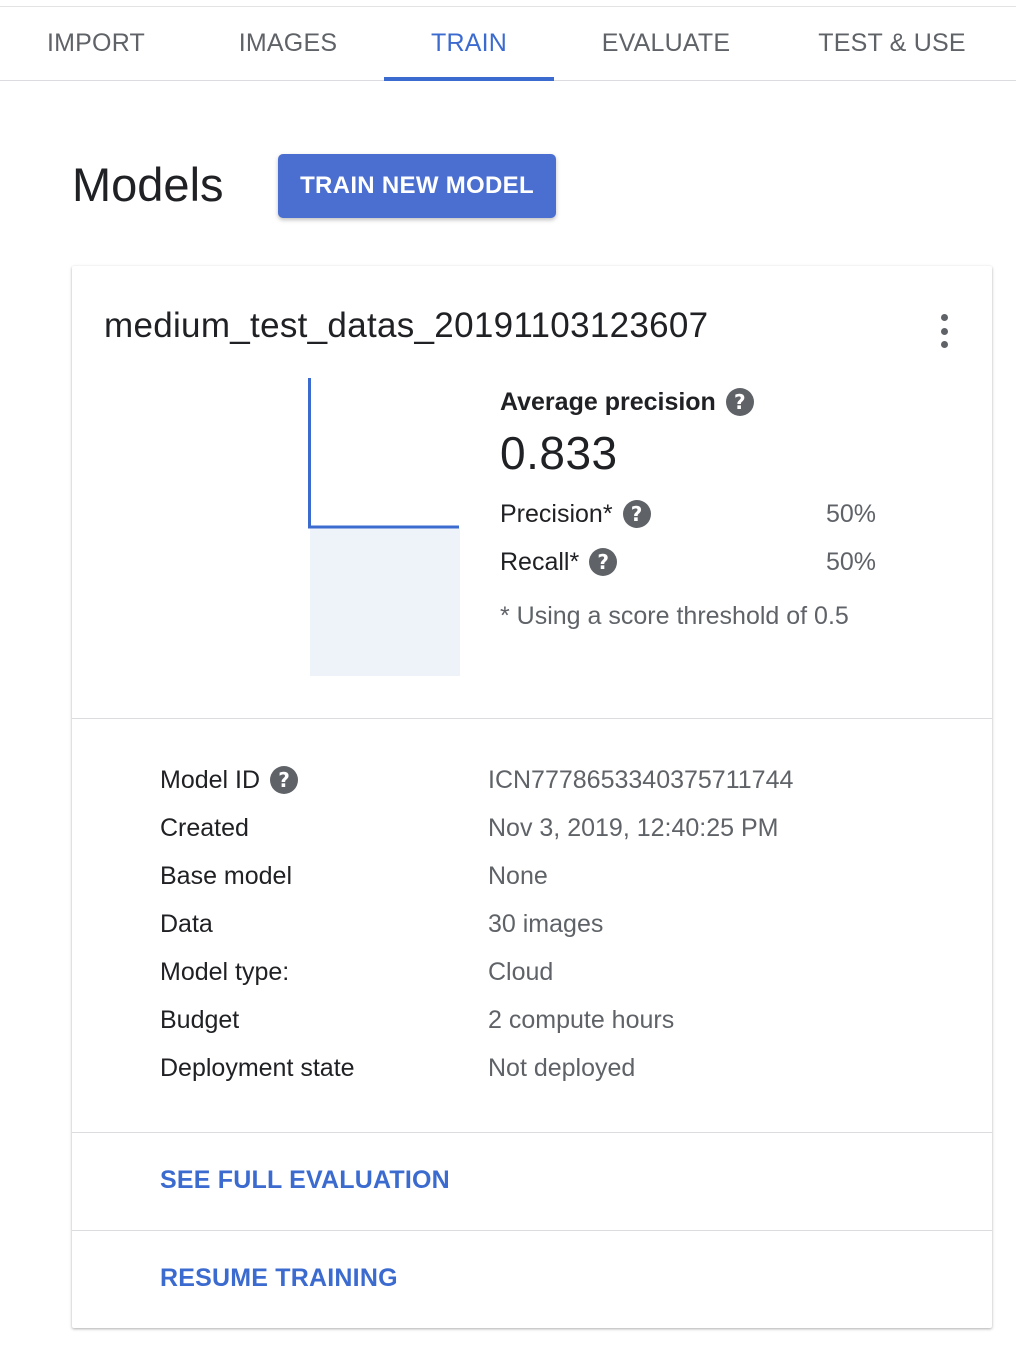 Image resolution: width=1016 pixels, height=1358 pixels. What do you see at coordinates (305, 1180) in the screenshot?
I see `see-full-evaluation-link: SEE FULL EVALUATION` at bounding box center [305, 1180].